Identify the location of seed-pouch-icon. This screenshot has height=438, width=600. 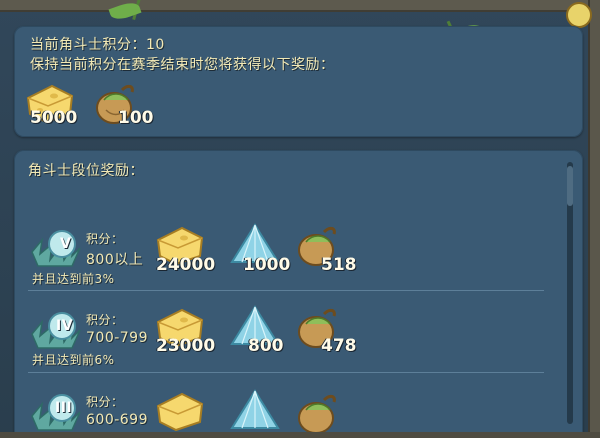
(317, 414).